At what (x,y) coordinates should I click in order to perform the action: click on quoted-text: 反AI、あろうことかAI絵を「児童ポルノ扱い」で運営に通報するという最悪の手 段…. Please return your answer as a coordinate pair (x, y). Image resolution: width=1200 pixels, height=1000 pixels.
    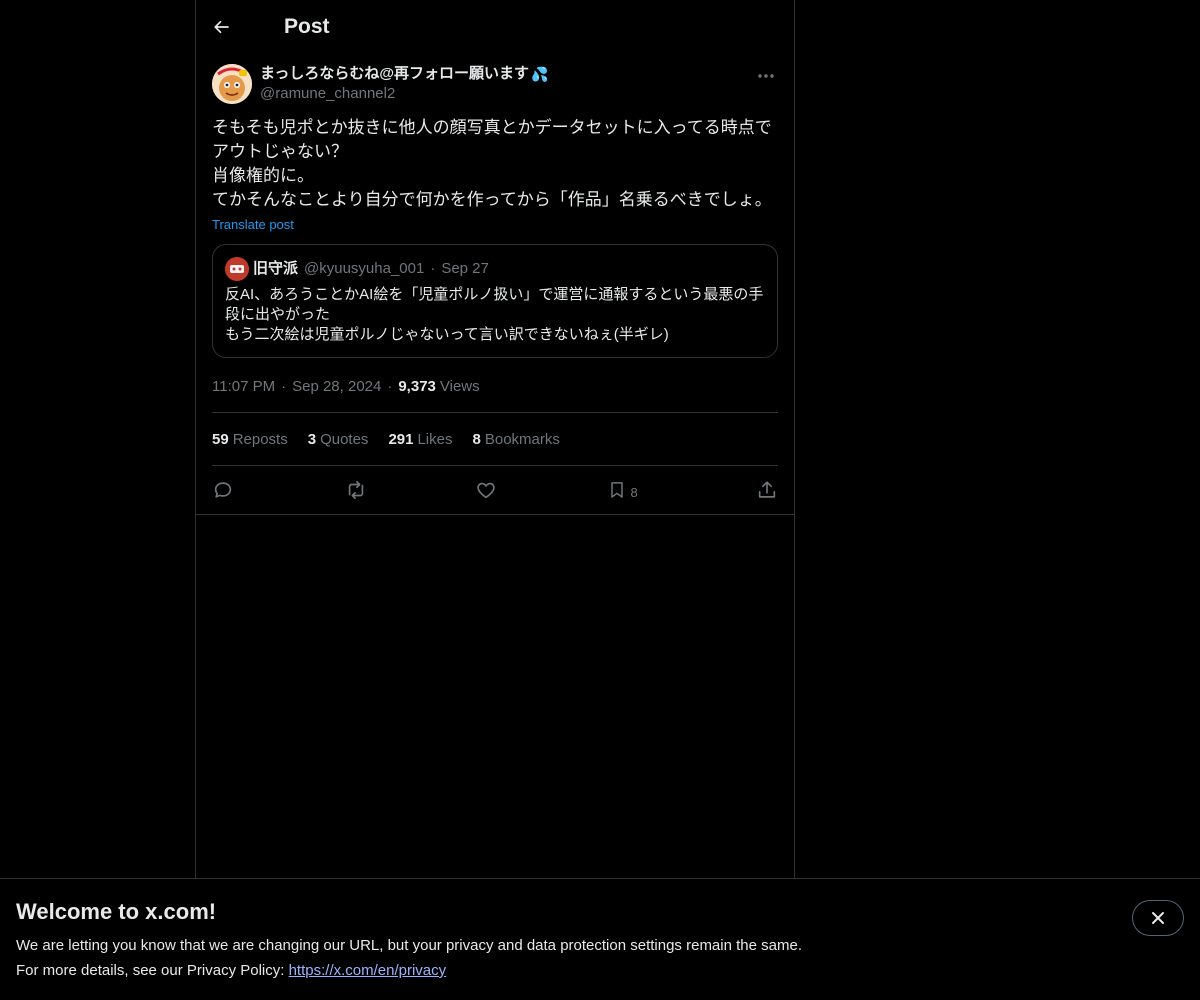
    Looking at the image, I should click on (495, 315).